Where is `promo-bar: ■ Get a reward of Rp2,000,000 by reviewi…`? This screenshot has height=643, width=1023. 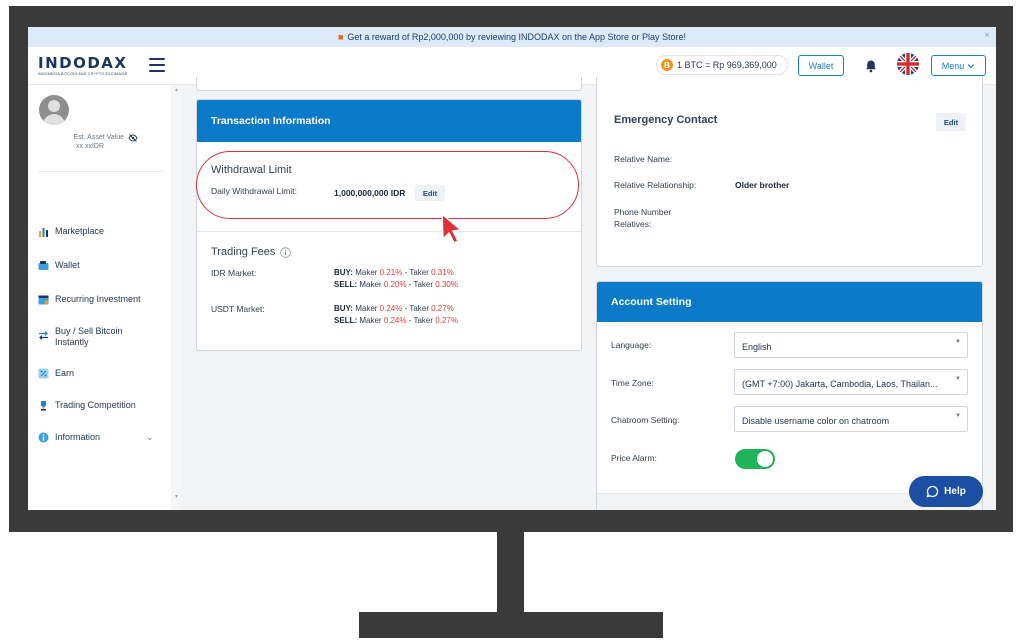
promo-bar: ■ Get a reward of Rp2,000,000 by reviewi… is located at coordinates (512, 37).